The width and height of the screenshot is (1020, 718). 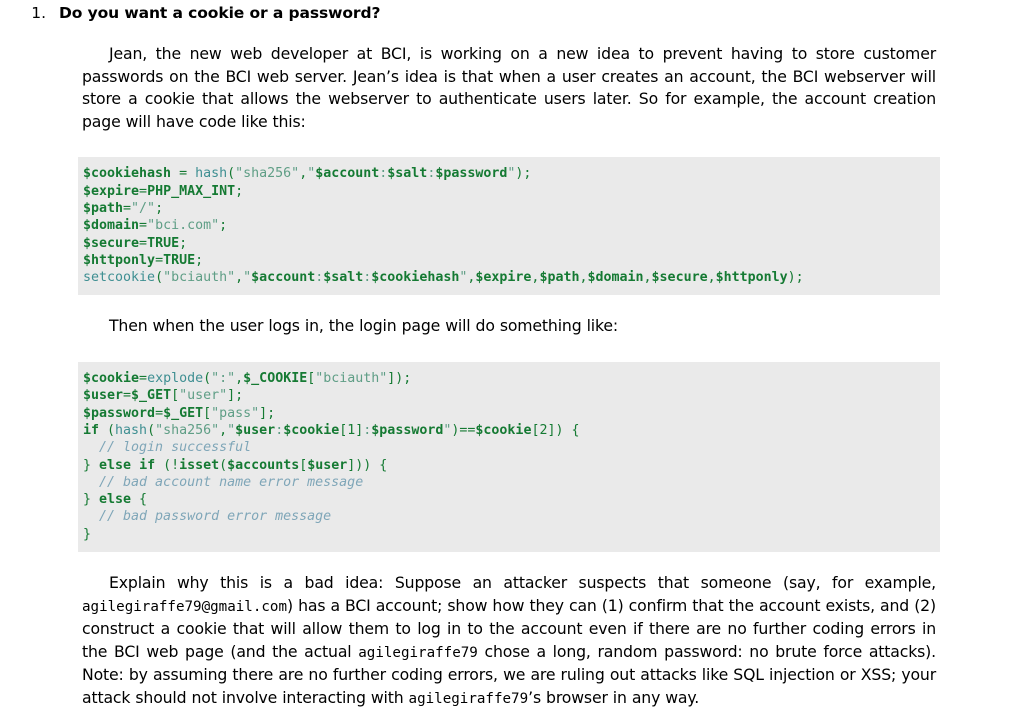 I want to click on code-line: }, so click(x=87, y=534).